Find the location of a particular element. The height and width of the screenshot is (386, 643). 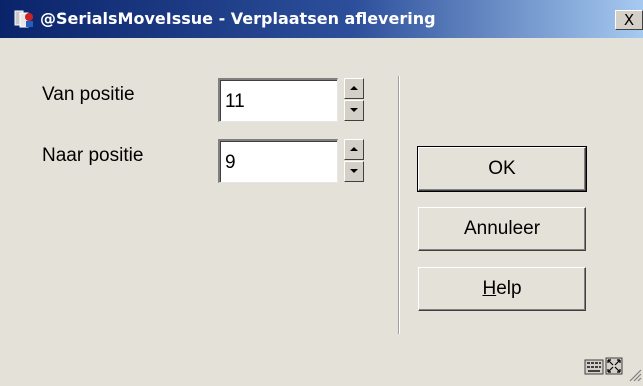

close-button: X is located at coordinates (629, 20).